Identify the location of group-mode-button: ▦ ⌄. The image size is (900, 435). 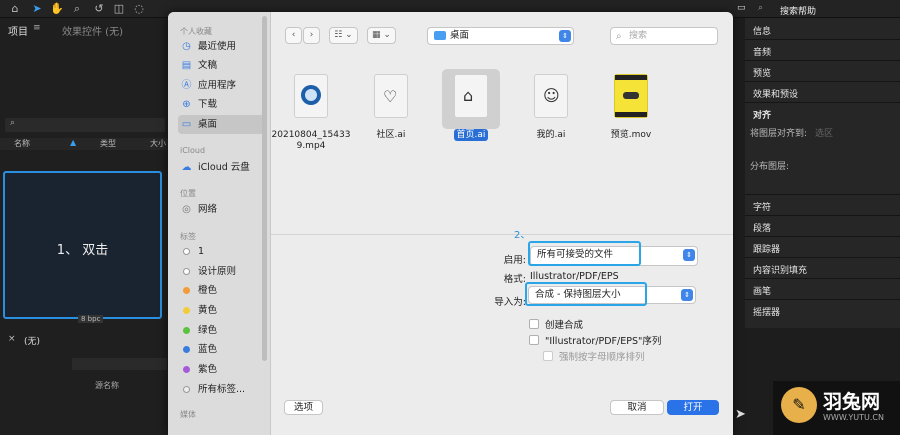
(381, 35).